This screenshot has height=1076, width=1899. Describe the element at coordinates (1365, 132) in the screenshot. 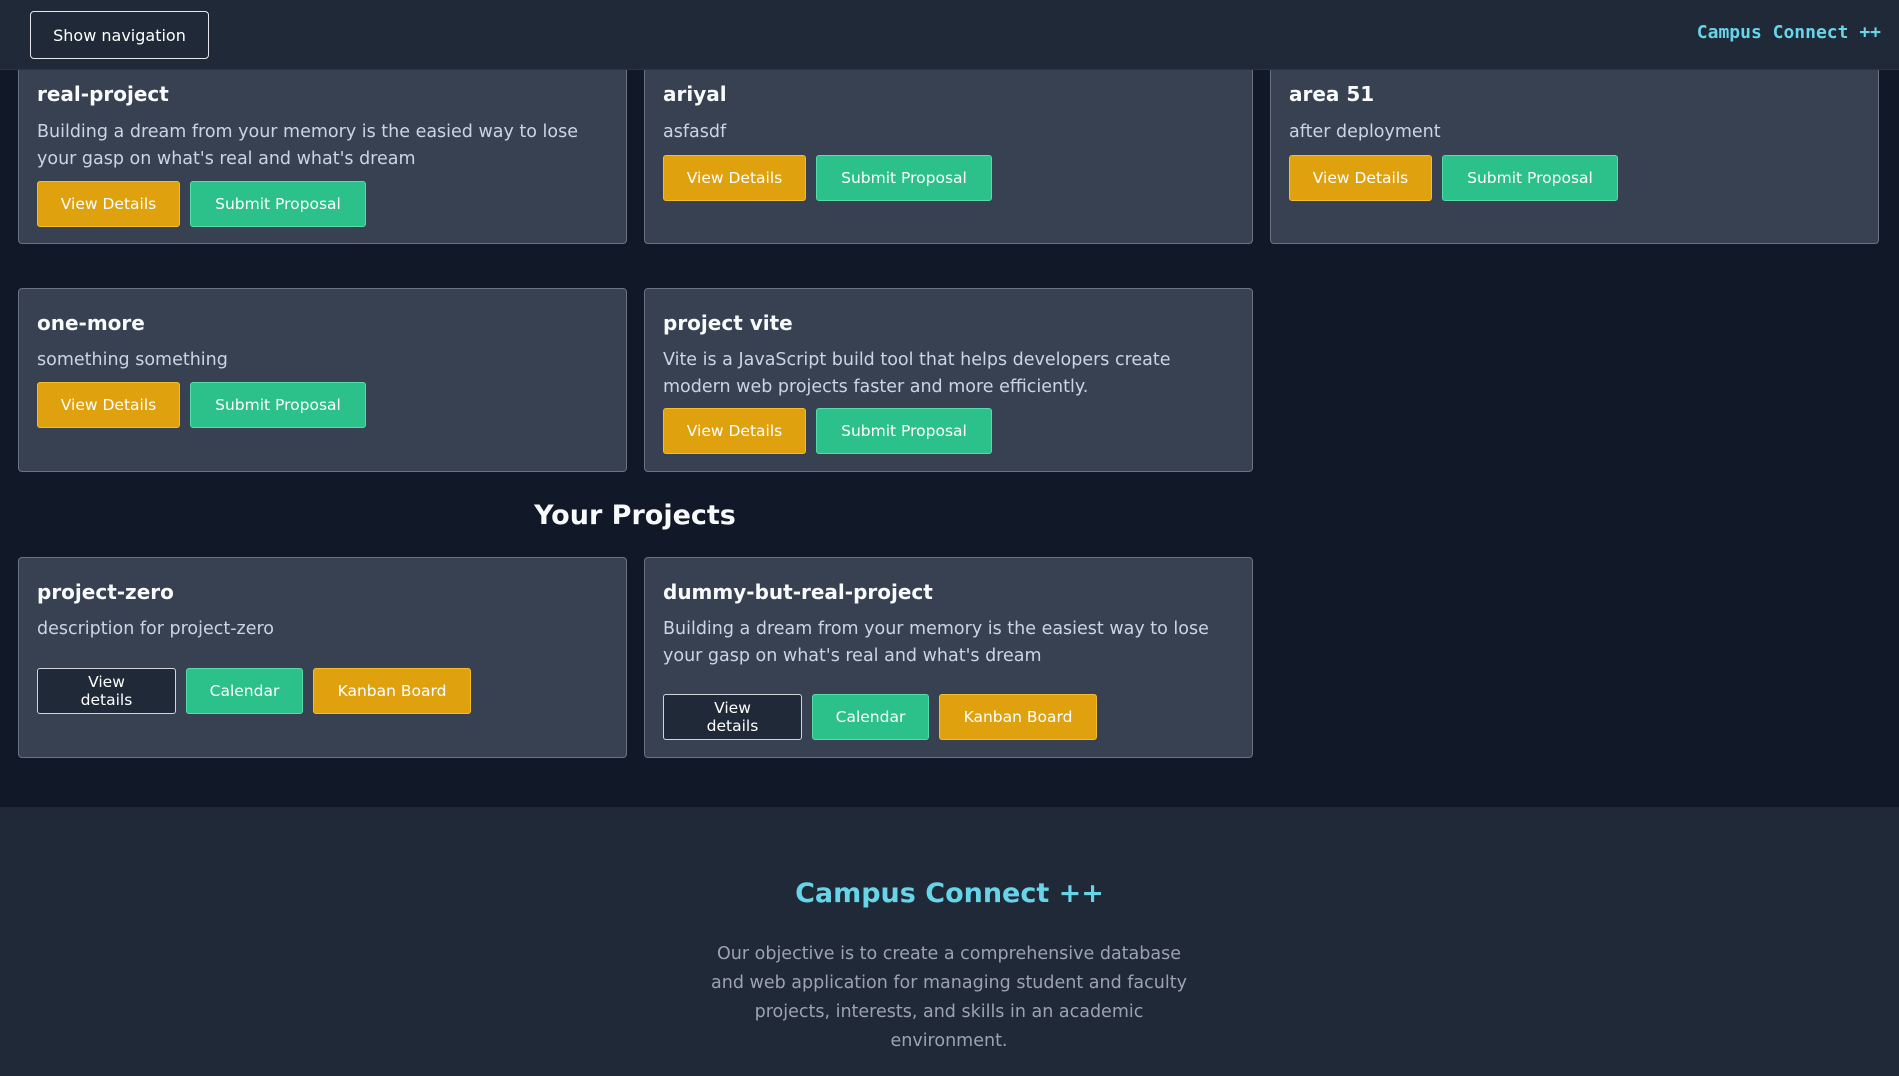

I see `project-description: after deployment` at that location.